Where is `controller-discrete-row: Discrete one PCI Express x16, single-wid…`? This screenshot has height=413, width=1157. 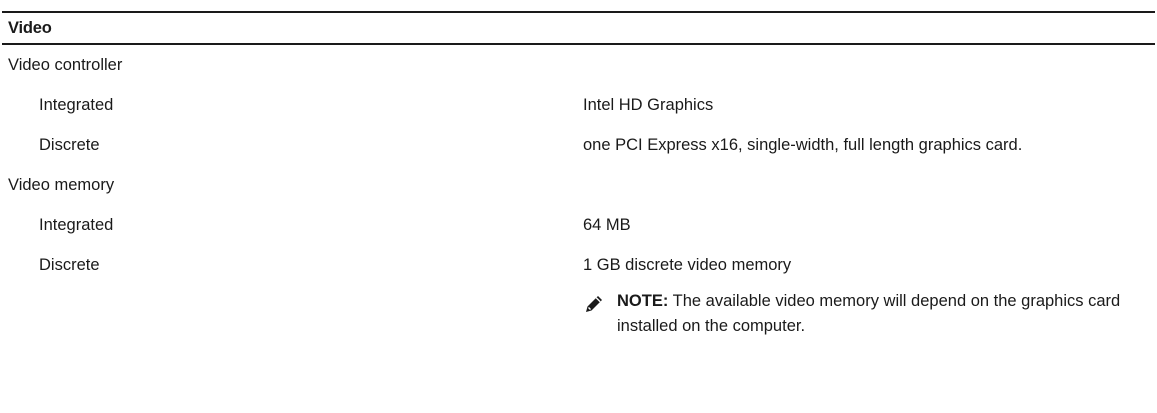
controller-discrete-row: Discrete one PCI Express x16, single-wid… is located at coordinates (578, 145).